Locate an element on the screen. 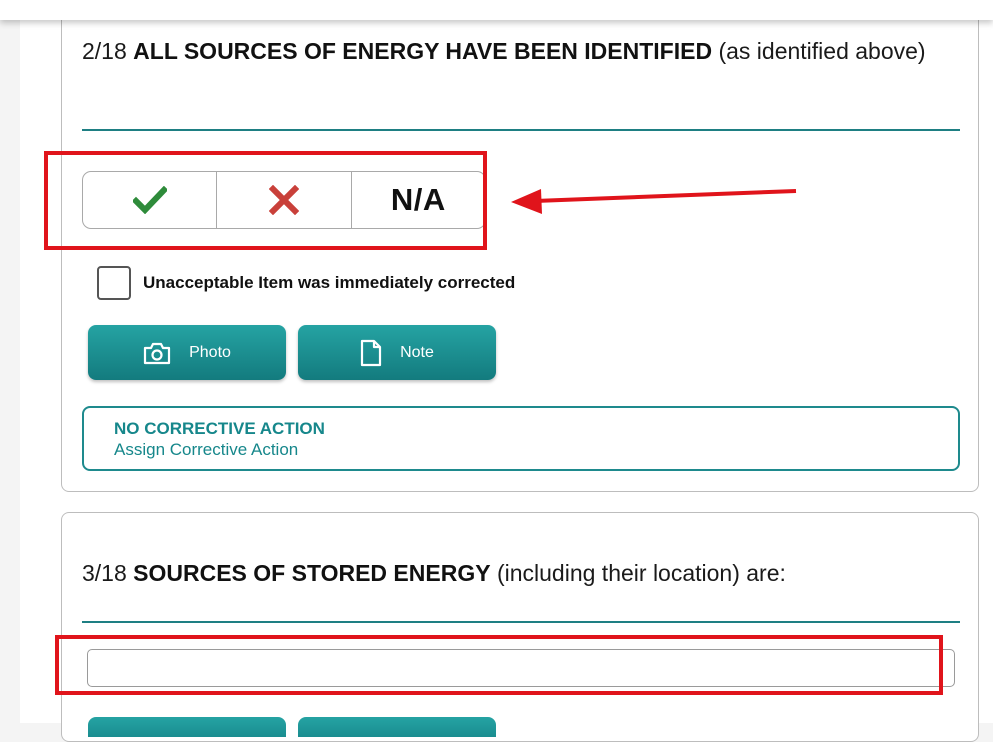  highlight-box-input is located at coordinates (499, 665).